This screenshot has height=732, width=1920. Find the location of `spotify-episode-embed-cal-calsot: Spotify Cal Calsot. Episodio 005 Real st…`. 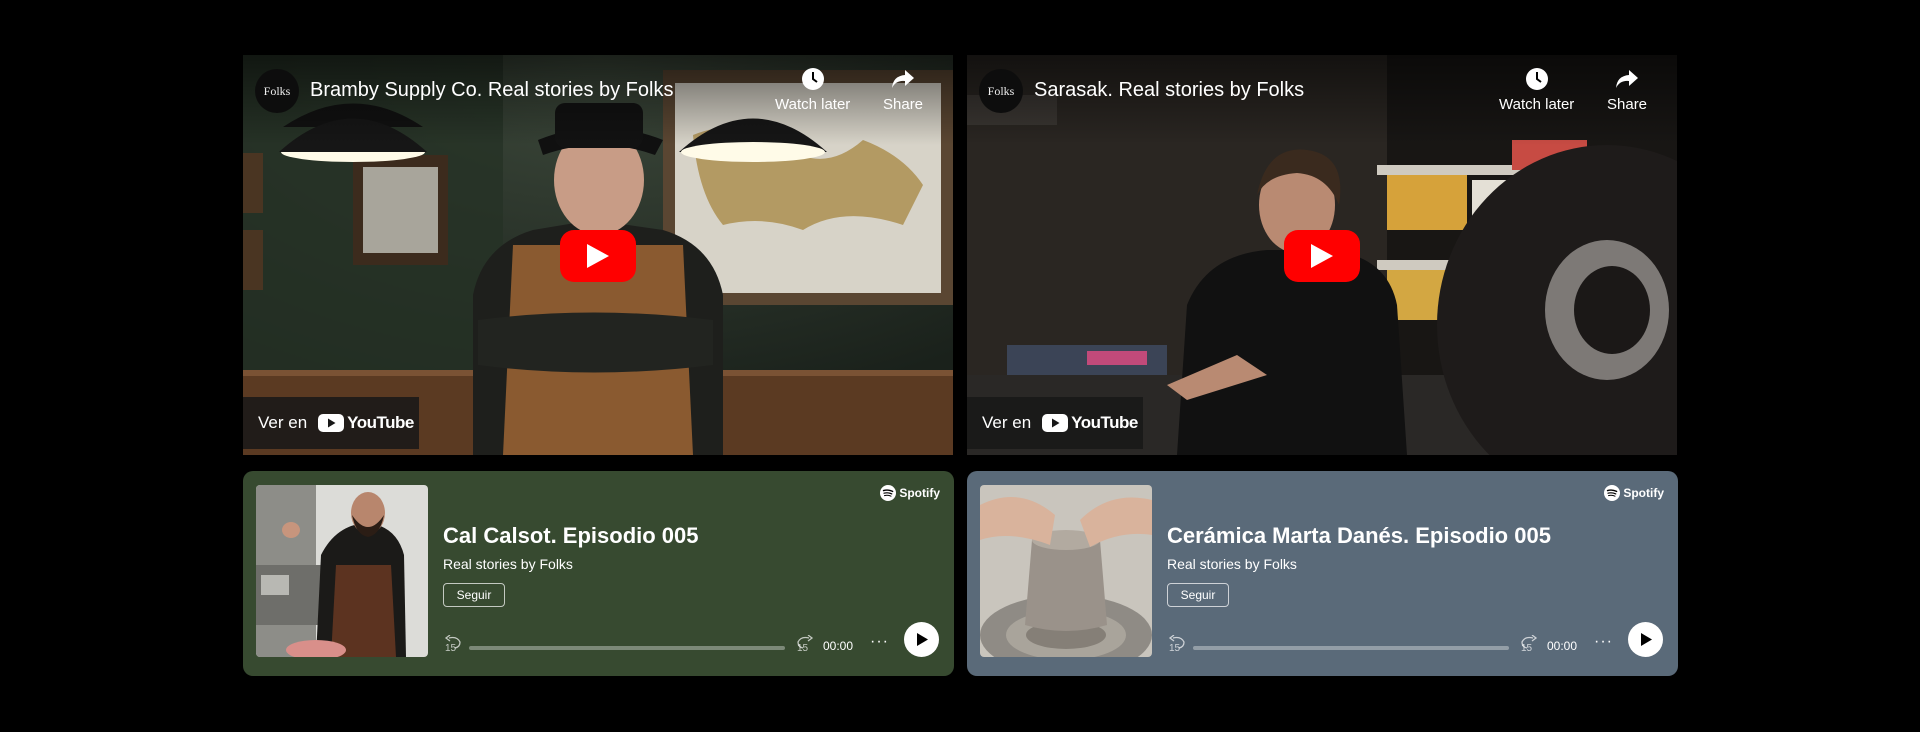

spotify-episode-embed-cal-calsot: Spotify Cal Calsot. Episodio 005 Real st… is located at coordinates (598, 573).